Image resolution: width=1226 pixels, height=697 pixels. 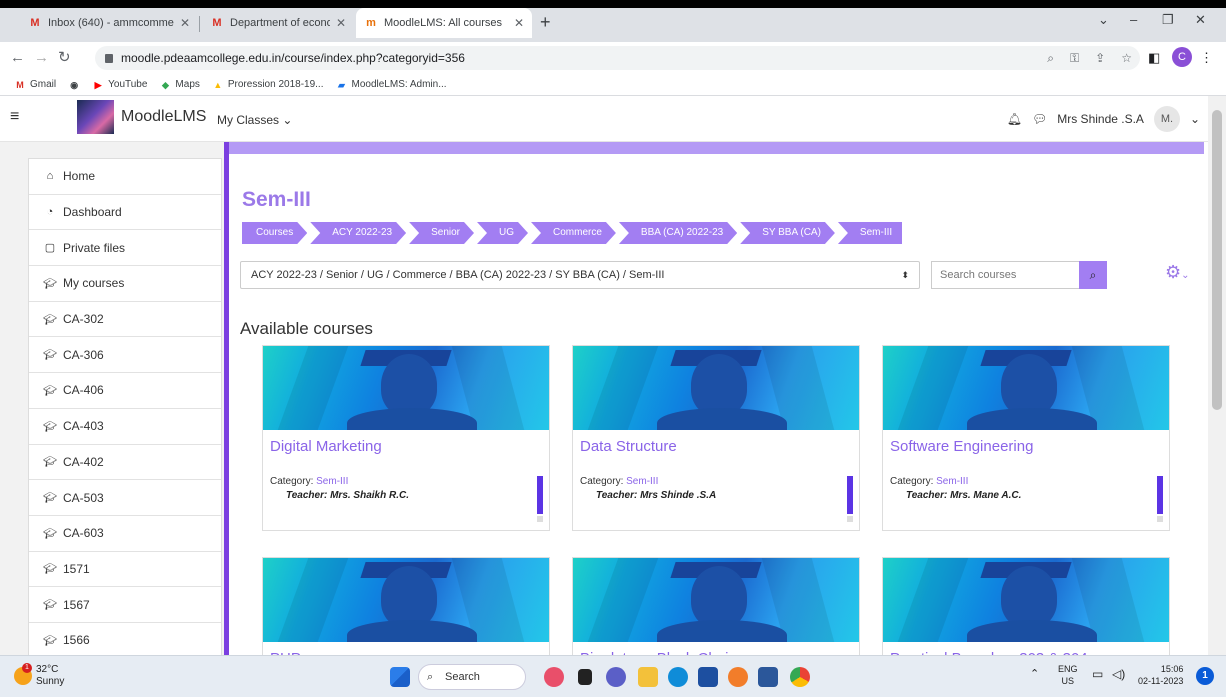 I want to click on clock: 15:06 02-11-2023, so click(x=1160, y=675).